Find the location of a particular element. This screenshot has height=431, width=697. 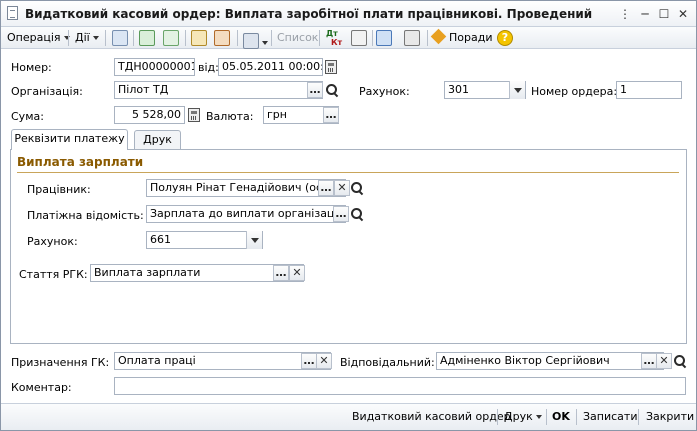

calendar-icon is located at coordinates (331, 67).